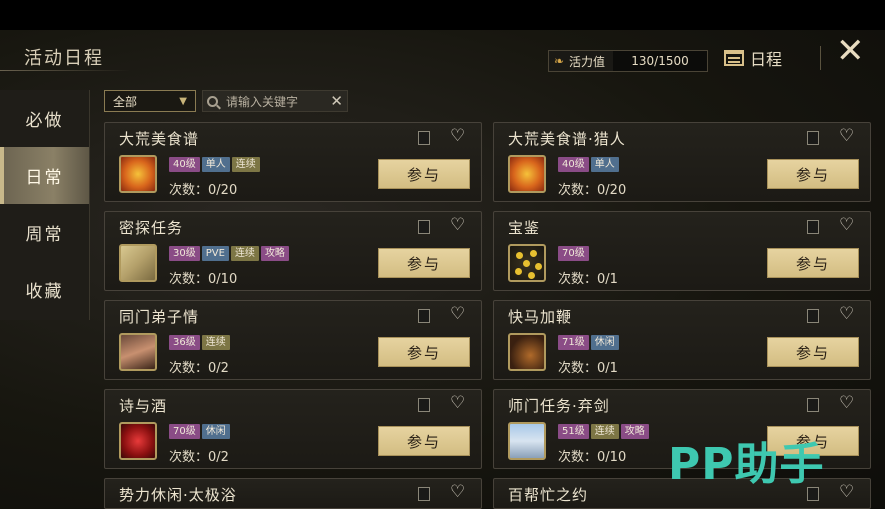  Describe the element at coordinates (125, 101) in the screenshot. I see `filter-selected: 全部` at that location.